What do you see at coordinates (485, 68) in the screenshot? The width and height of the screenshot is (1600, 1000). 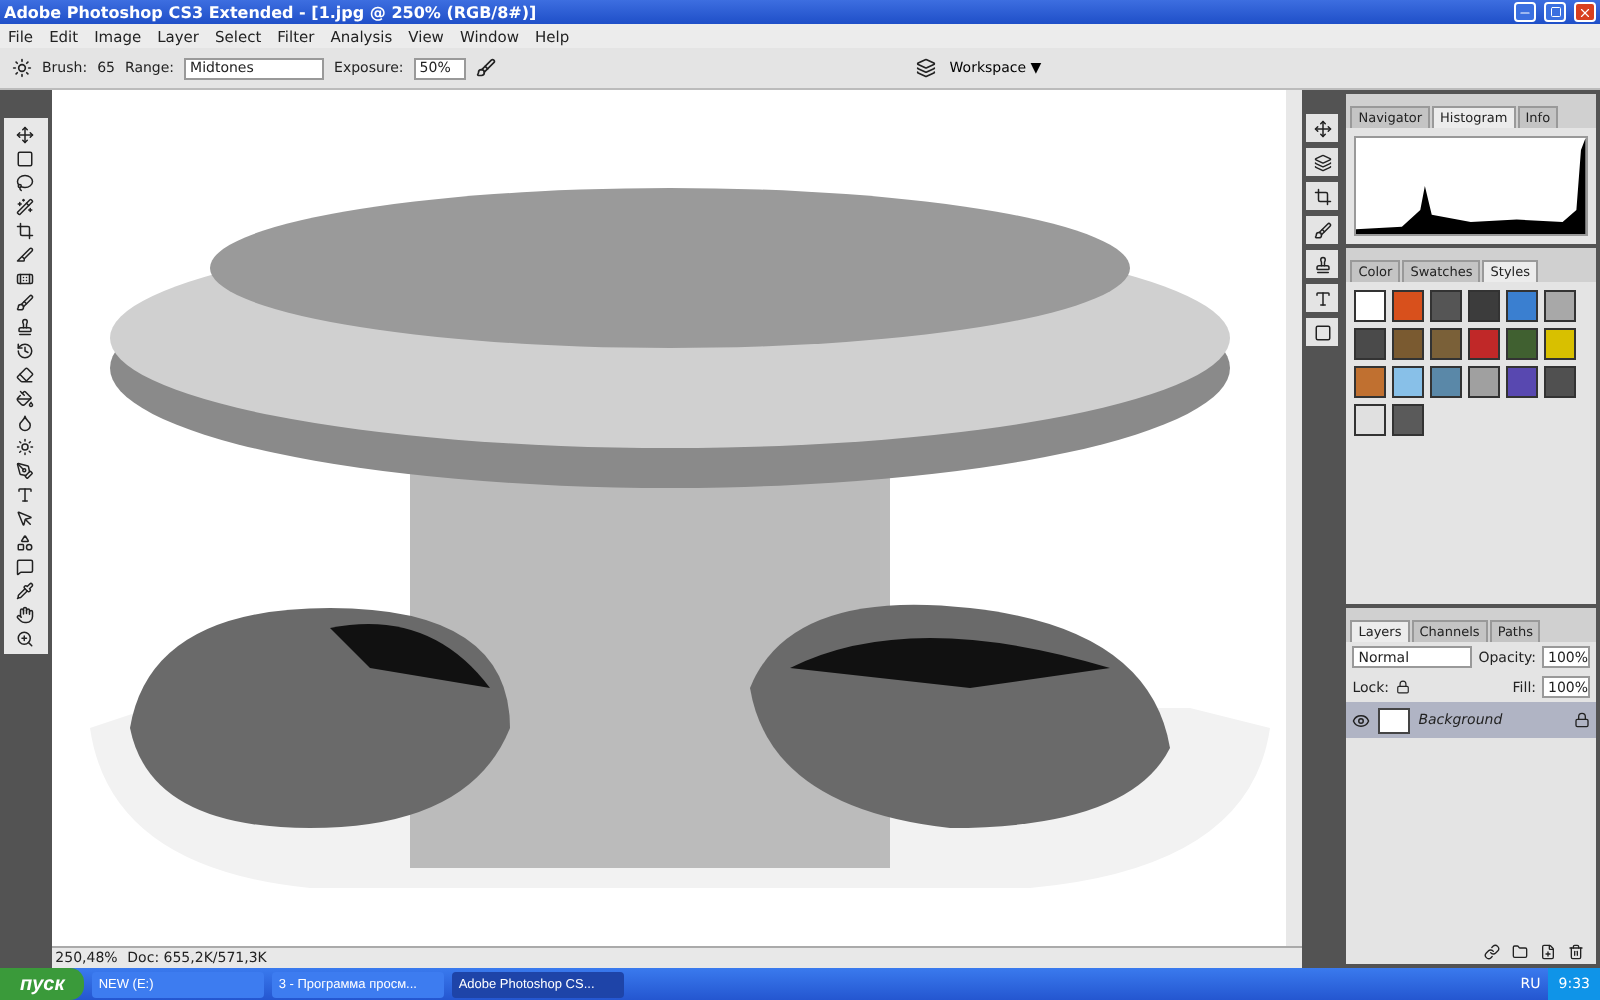 I see `airbrush-icon` at bounding box center [485, 68].